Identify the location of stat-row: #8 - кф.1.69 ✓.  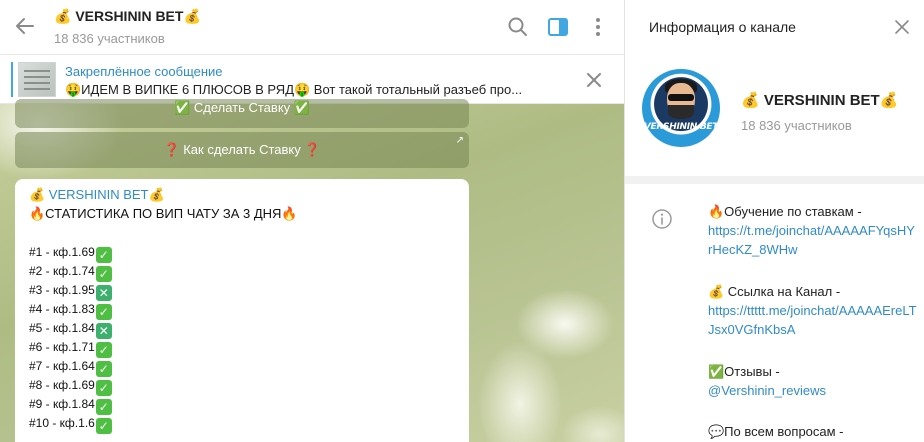
(70, 386).